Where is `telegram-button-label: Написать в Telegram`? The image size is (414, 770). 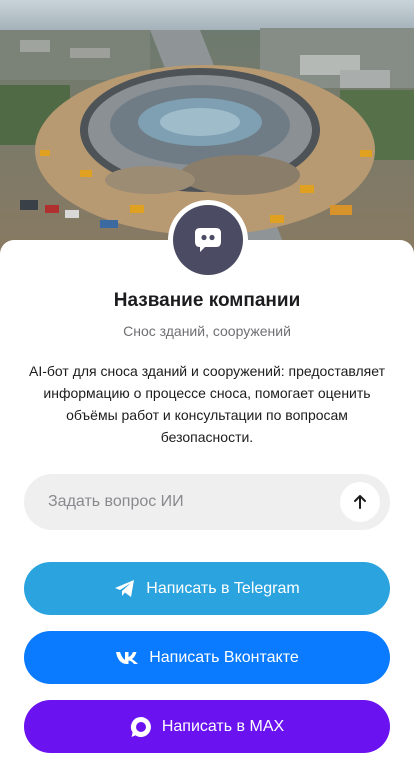 telegram-button-label: Написать в Telegram is located at coordinates (223, 588).